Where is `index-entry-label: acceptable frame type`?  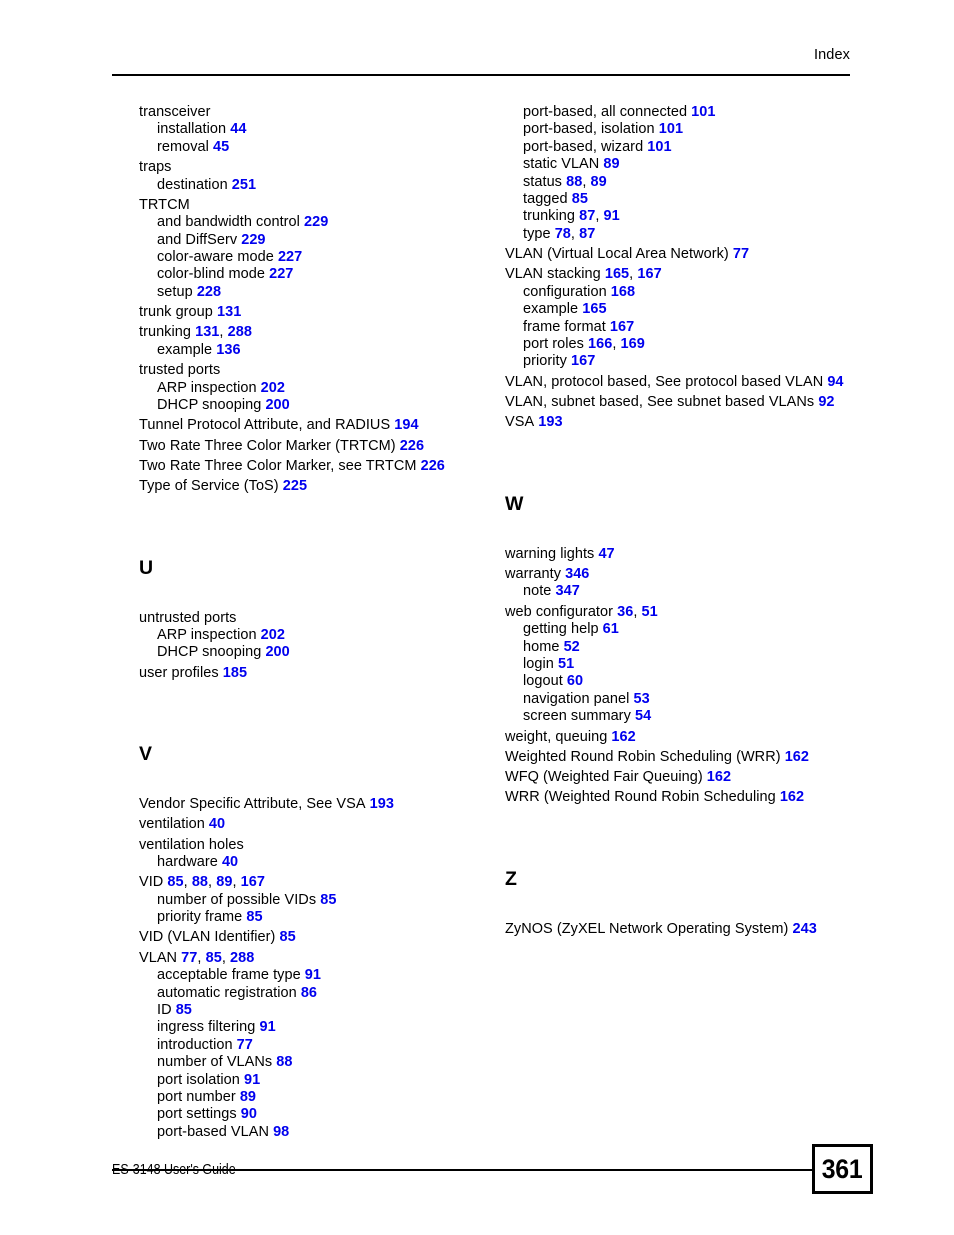
index-entry-label: acceptable frame type is located at coordinates (229, 975).